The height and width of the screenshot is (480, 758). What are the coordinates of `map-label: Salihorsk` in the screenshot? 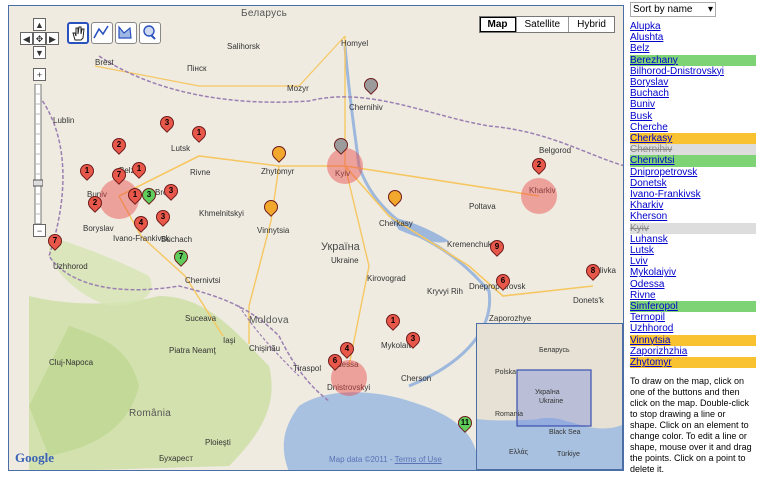 It's located at (243, 46).